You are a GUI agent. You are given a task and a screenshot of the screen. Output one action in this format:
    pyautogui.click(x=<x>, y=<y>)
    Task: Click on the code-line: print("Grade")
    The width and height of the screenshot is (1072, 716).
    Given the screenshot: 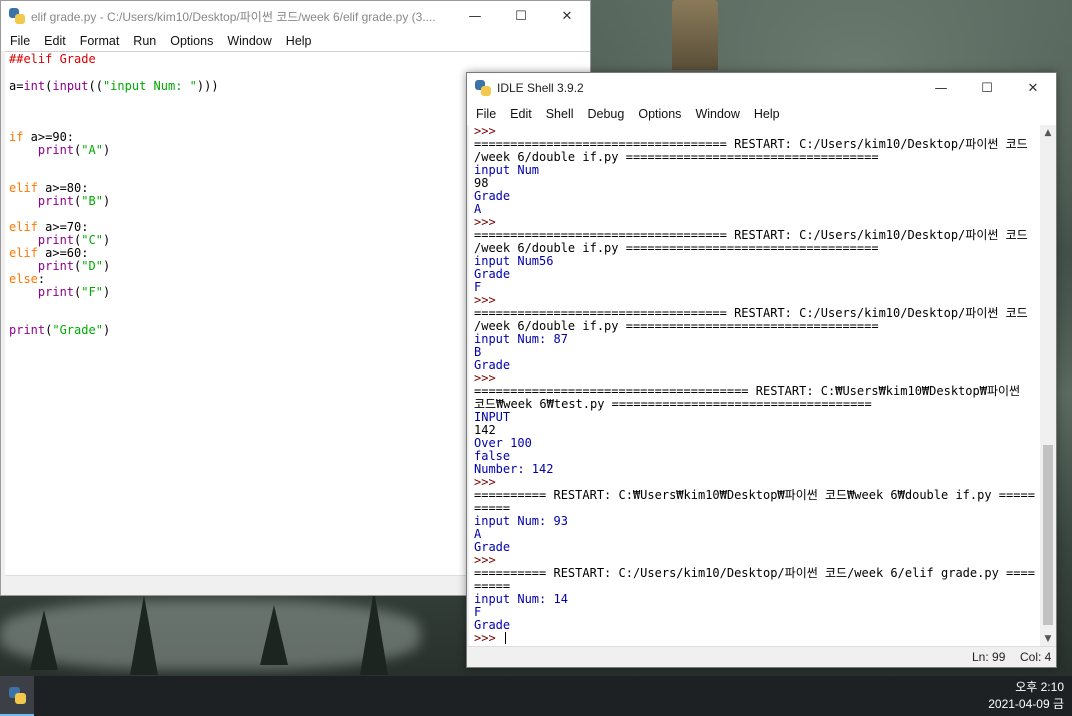 What is the action you would take?
    pyautogui.click(x=60, y=330)
    